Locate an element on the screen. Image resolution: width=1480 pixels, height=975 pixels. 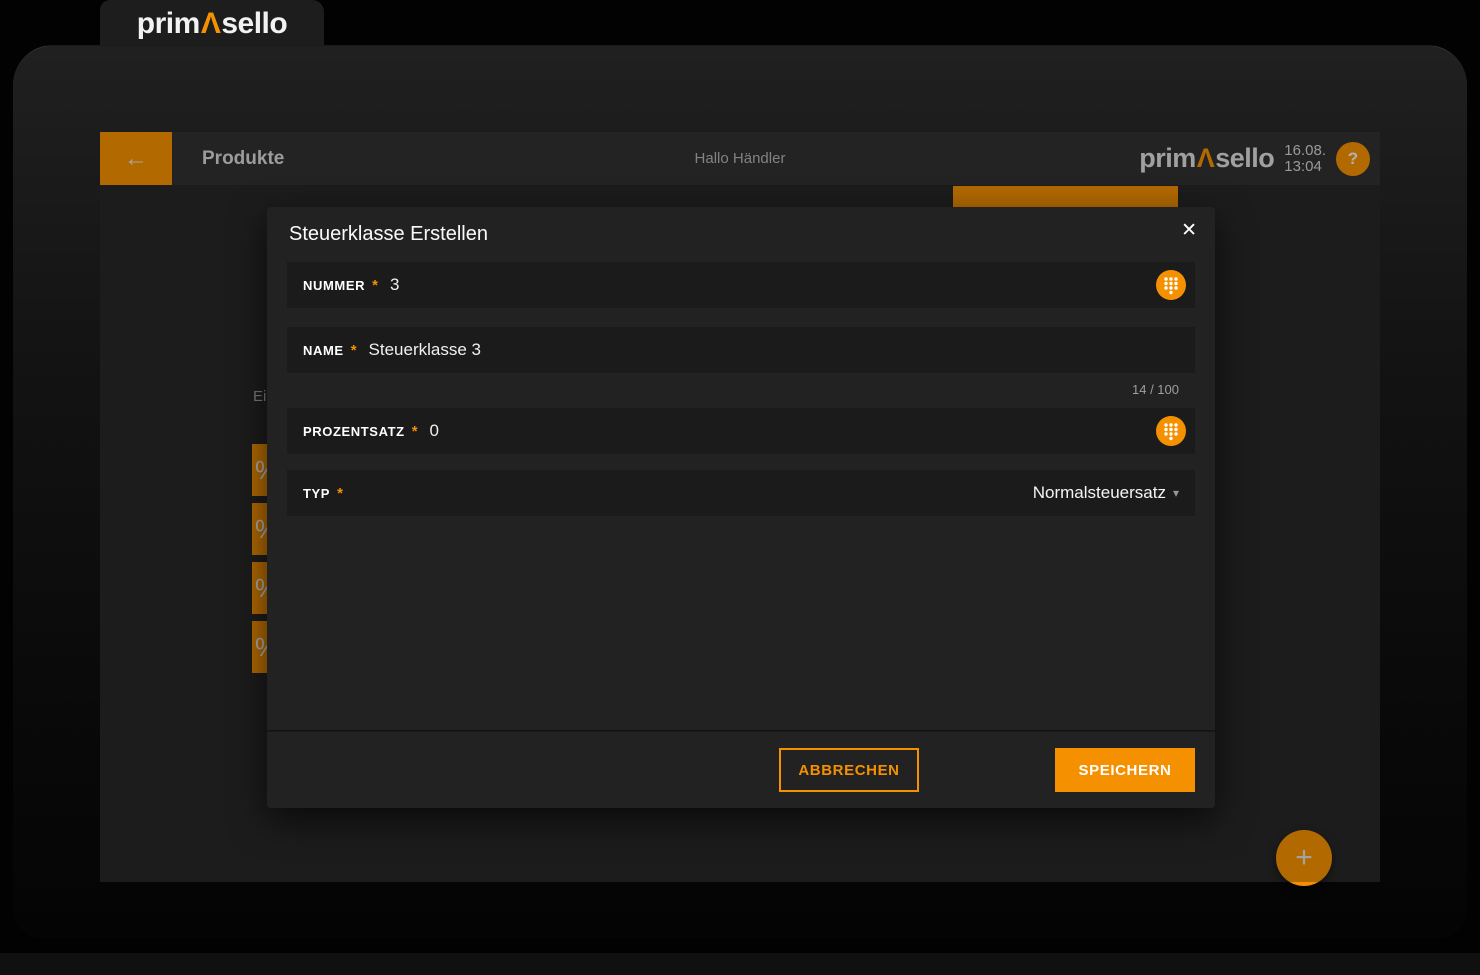
primasello-logo: primΛsello is located at coordinates (212, 23).